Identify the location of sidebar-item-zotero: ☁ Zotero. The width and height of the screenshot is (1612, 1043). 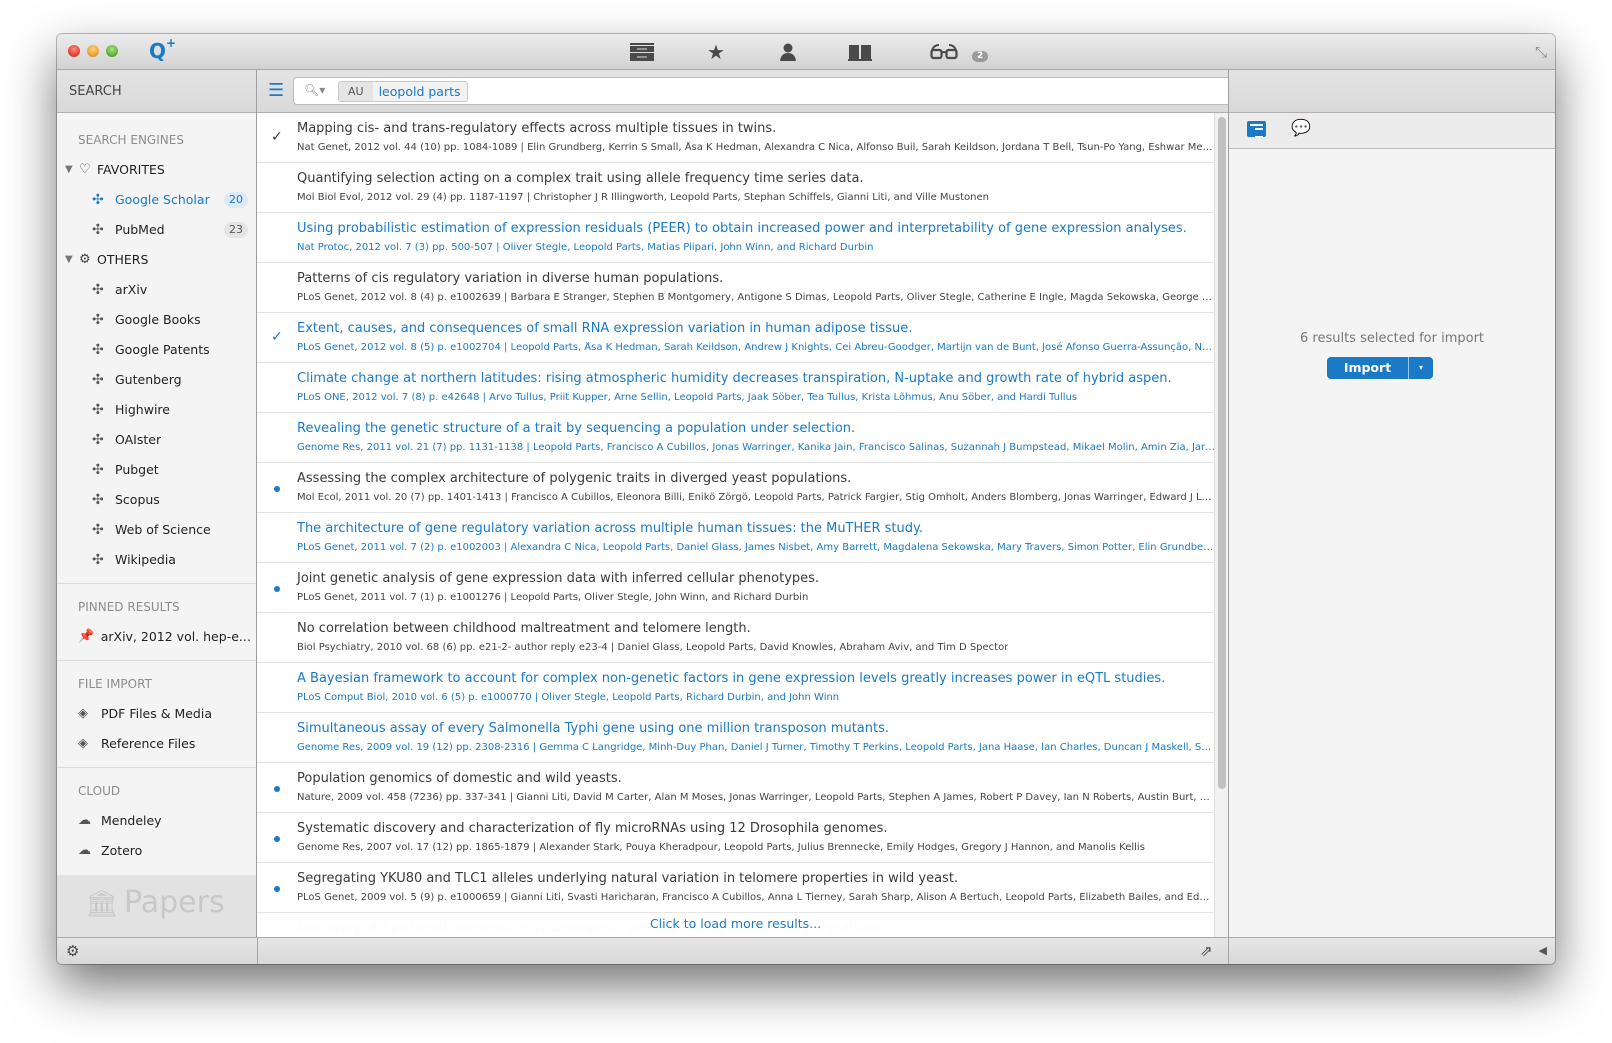
(156, 851).